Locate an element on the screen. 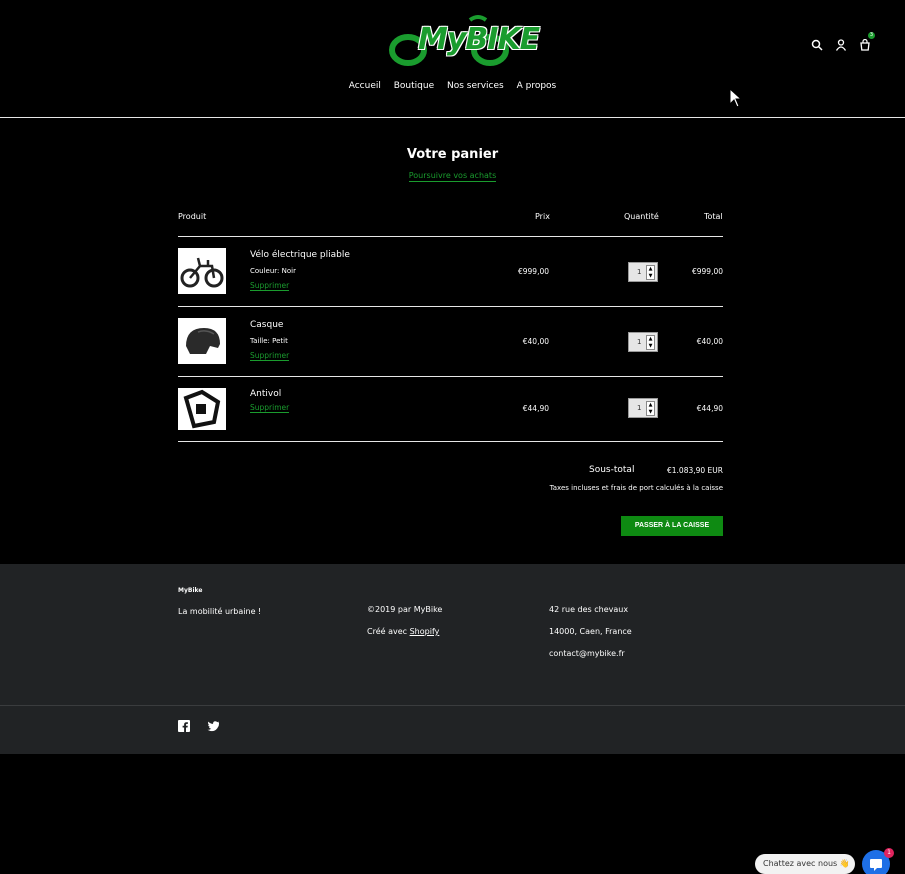  subtotal-label: Sous-total is located at coordinates (612, 470).